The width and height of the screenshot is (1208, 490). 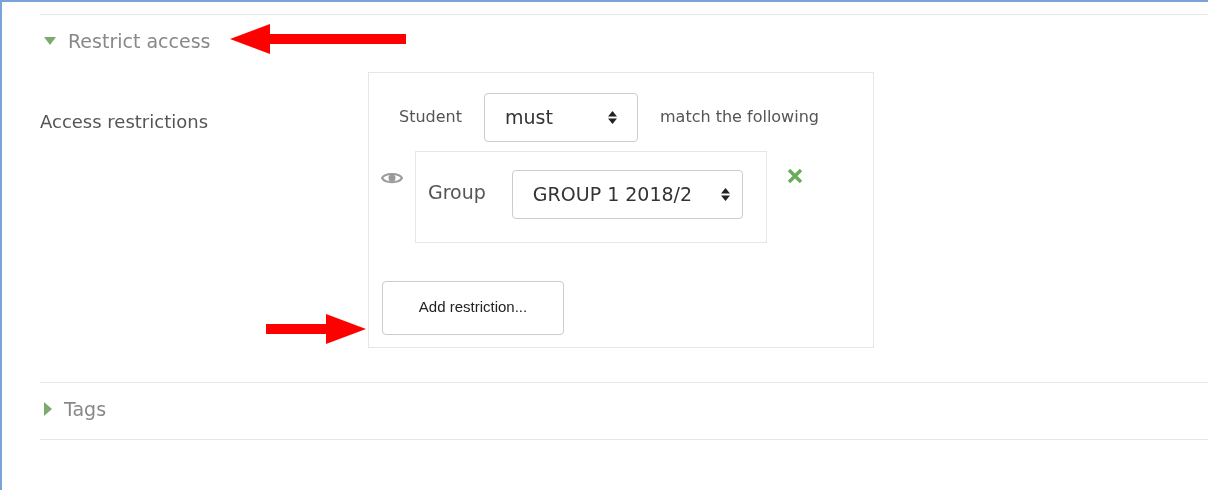 I want to click on eye-icon, so click(x=392, y=177).